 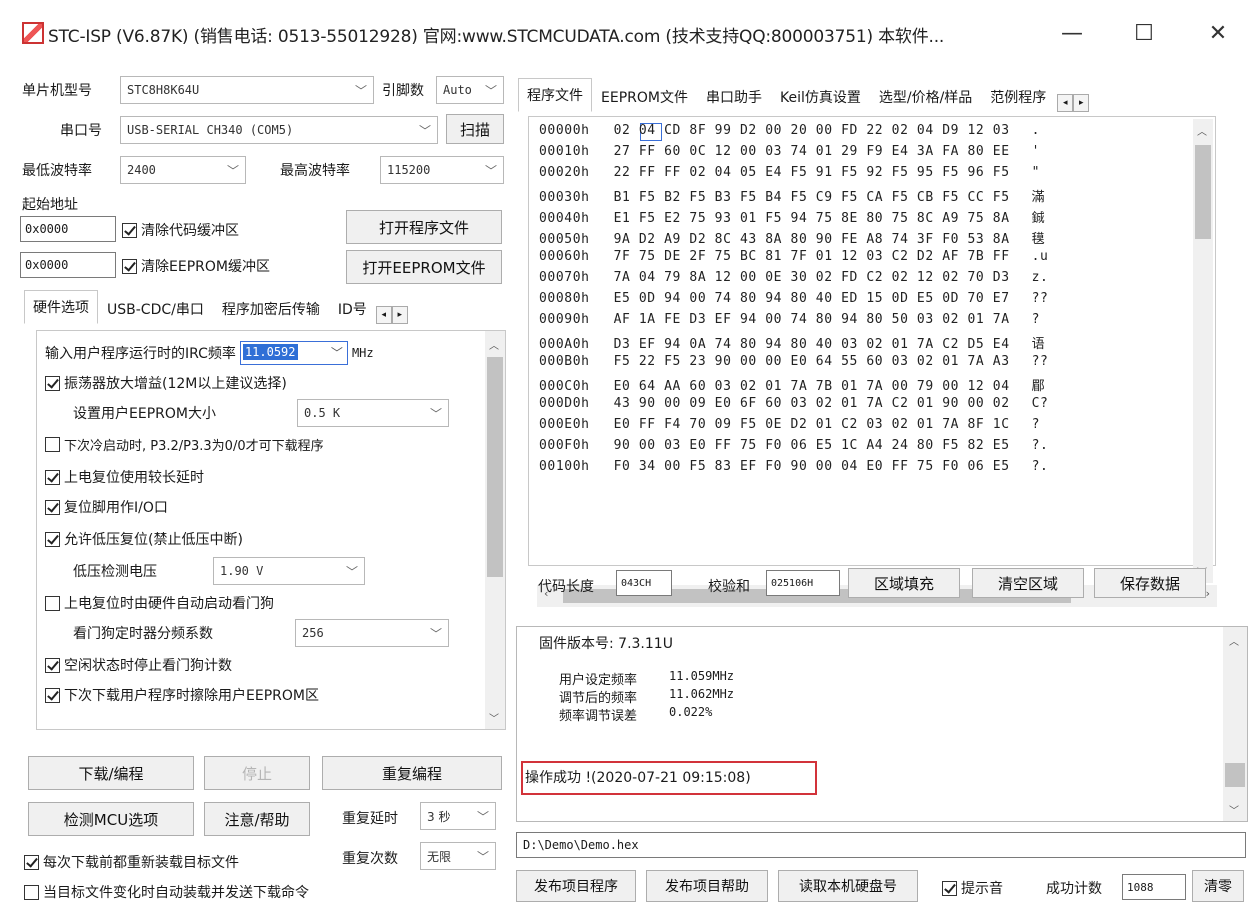 What do you see at coordinates (424, 267) in the screenshot?
I see `open-eeprom-file-button: 打开EEPROM文件` at bounding box center [424, 267].